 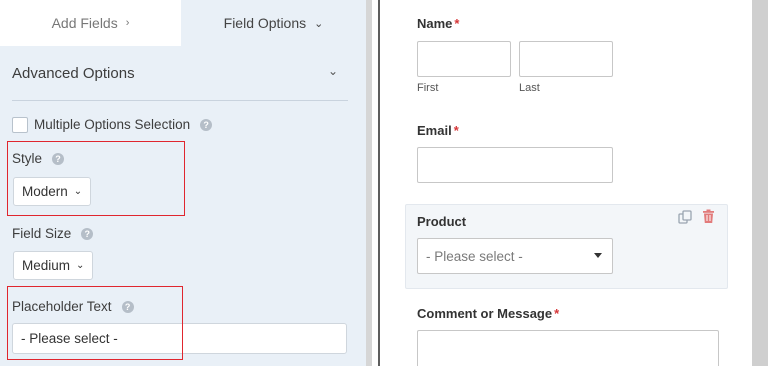 I want to click on field-size-label-text: Field Size, so click(x=42, y=233).